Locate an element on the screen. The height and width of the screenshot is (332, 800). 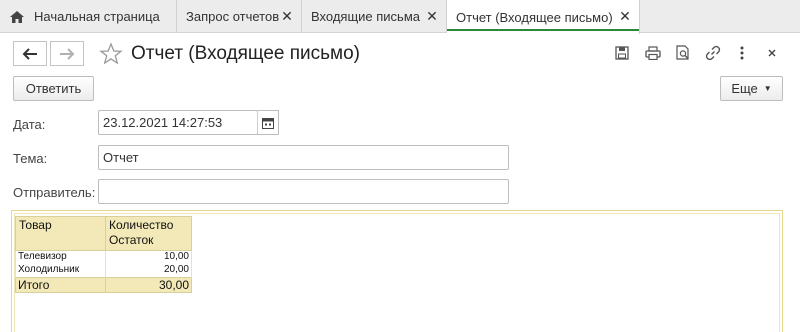
caret-down-icon: ▼ is located at coordinates (767, 88).